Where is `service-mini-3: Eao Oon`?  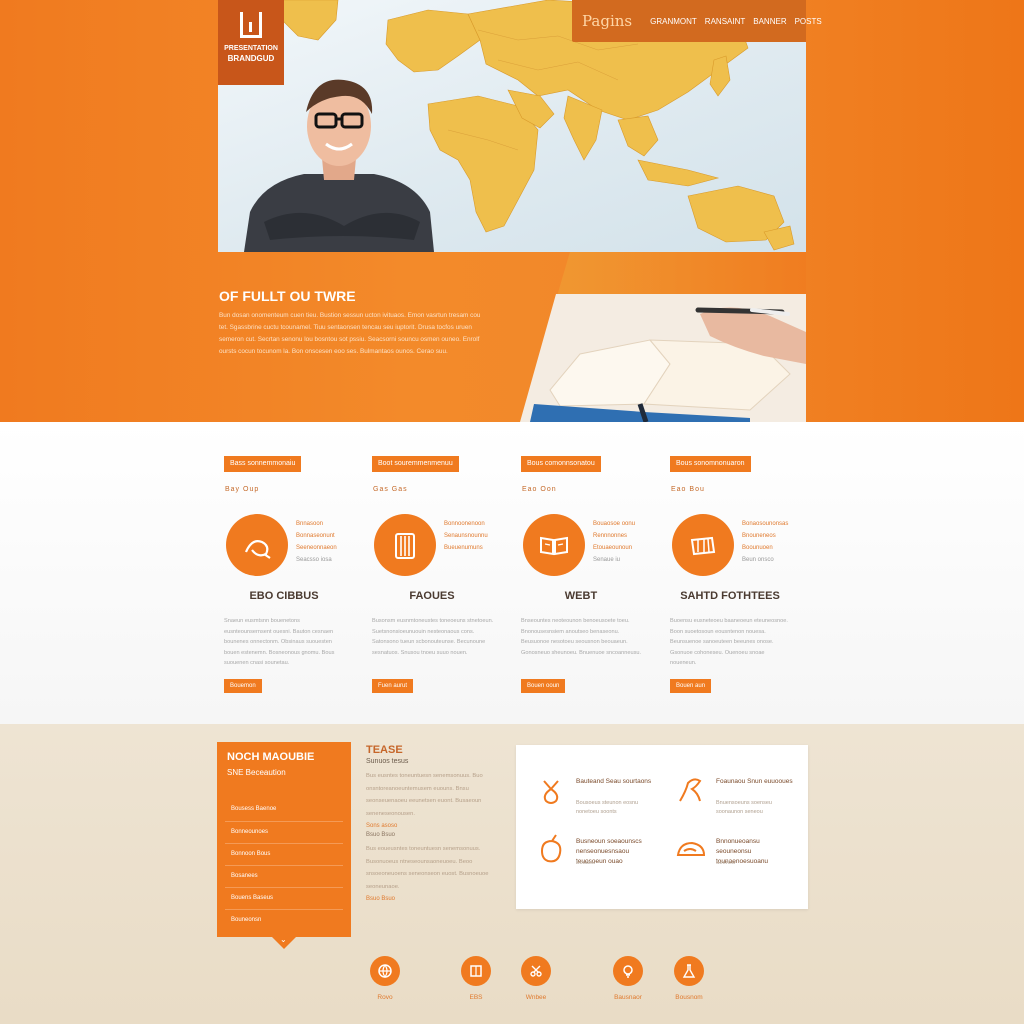
service-mini-3: Eao Oon is located at coordinates (539, 489).